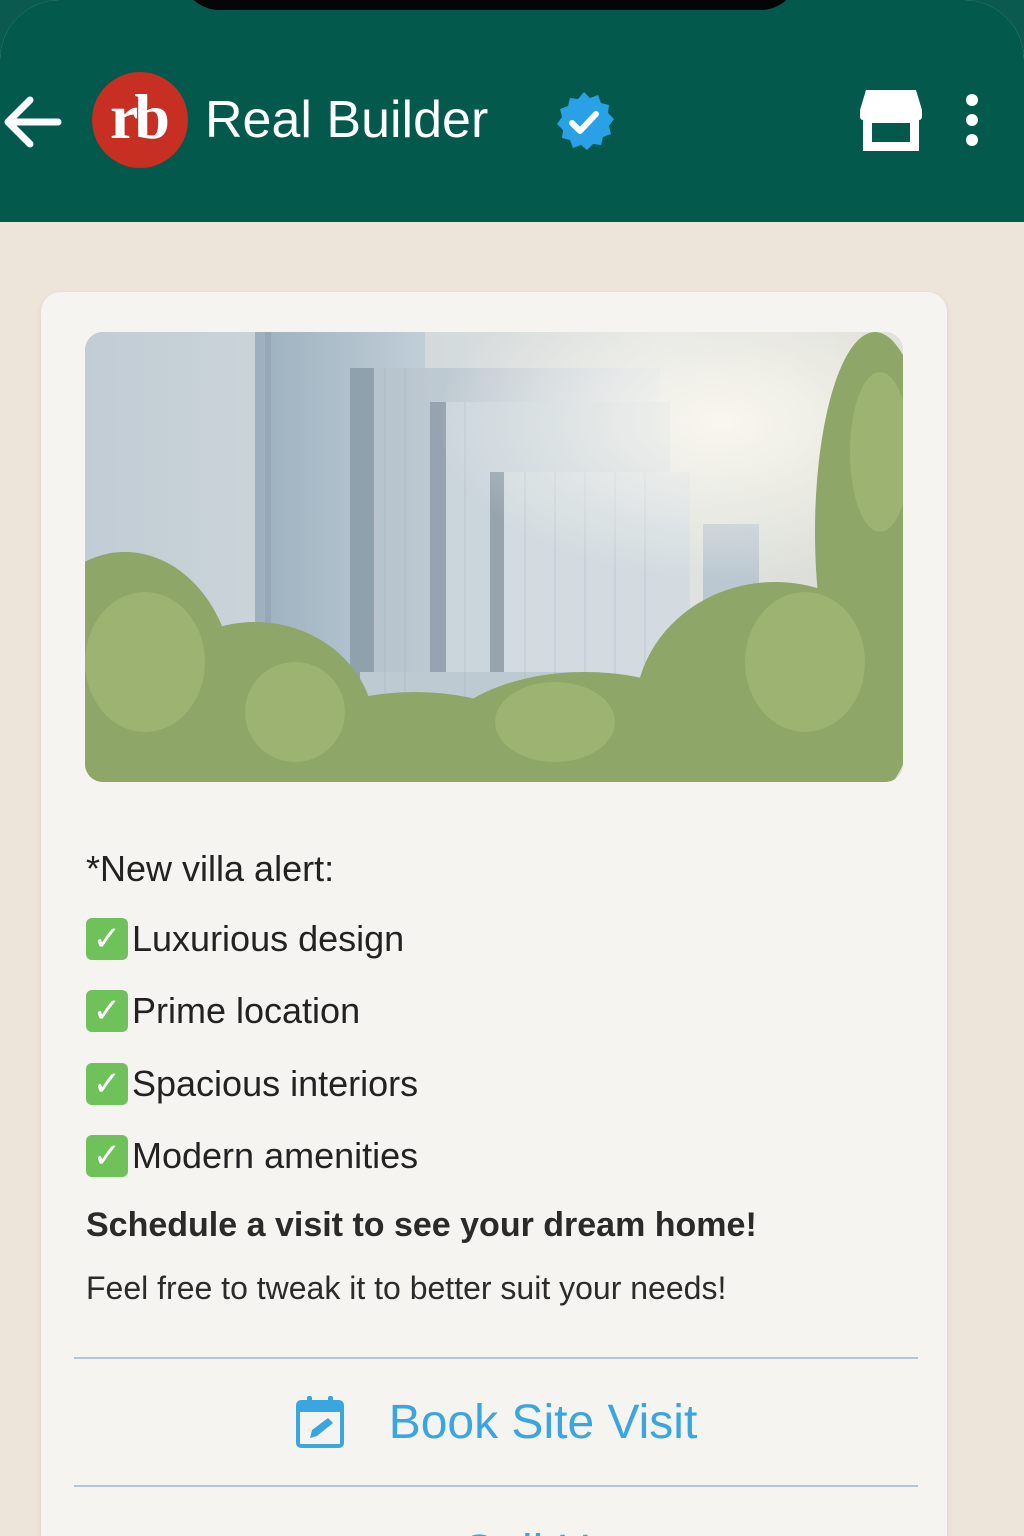  I want to click on book-site-visit-label: Book Site Visit, so click(543, 1422).